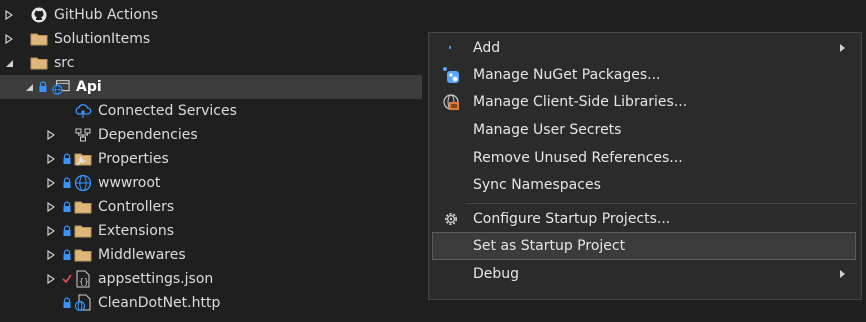  I want to click on tree-item-api: Api, so click(211, 87).